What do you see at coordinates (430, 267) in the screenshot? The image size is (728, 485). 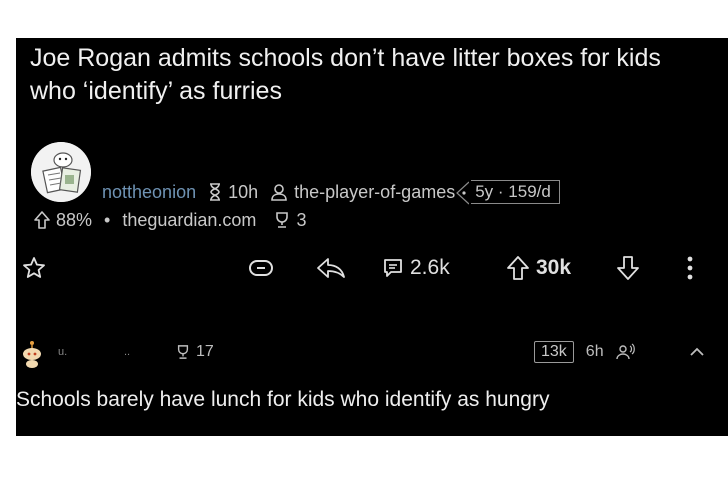 I see `comments-count: 2.6k` at bounding box center [430, 267].